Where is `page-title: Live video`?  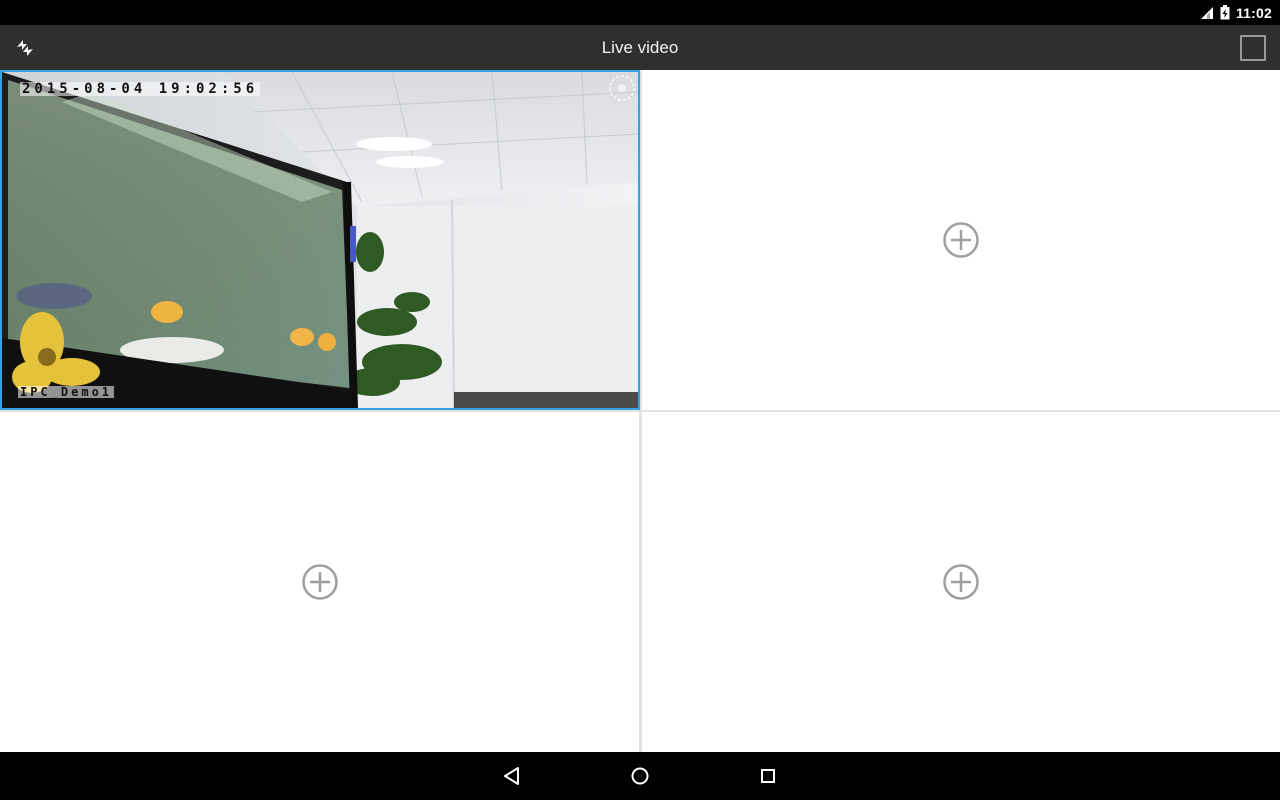
page-title: Live video is located at coordinates (640, 47).